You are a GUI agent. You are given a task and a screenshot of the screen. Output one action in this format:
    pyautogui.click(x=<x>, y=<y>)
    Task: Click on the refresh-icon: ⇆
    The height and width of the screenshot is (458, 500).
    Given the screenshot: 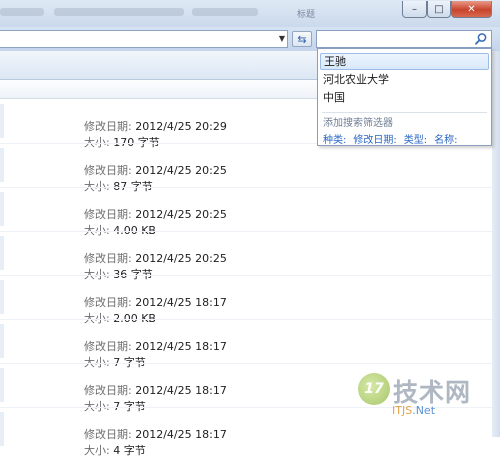 What is the action you would take?
    pyautogui.click(x=302, y=39)
    